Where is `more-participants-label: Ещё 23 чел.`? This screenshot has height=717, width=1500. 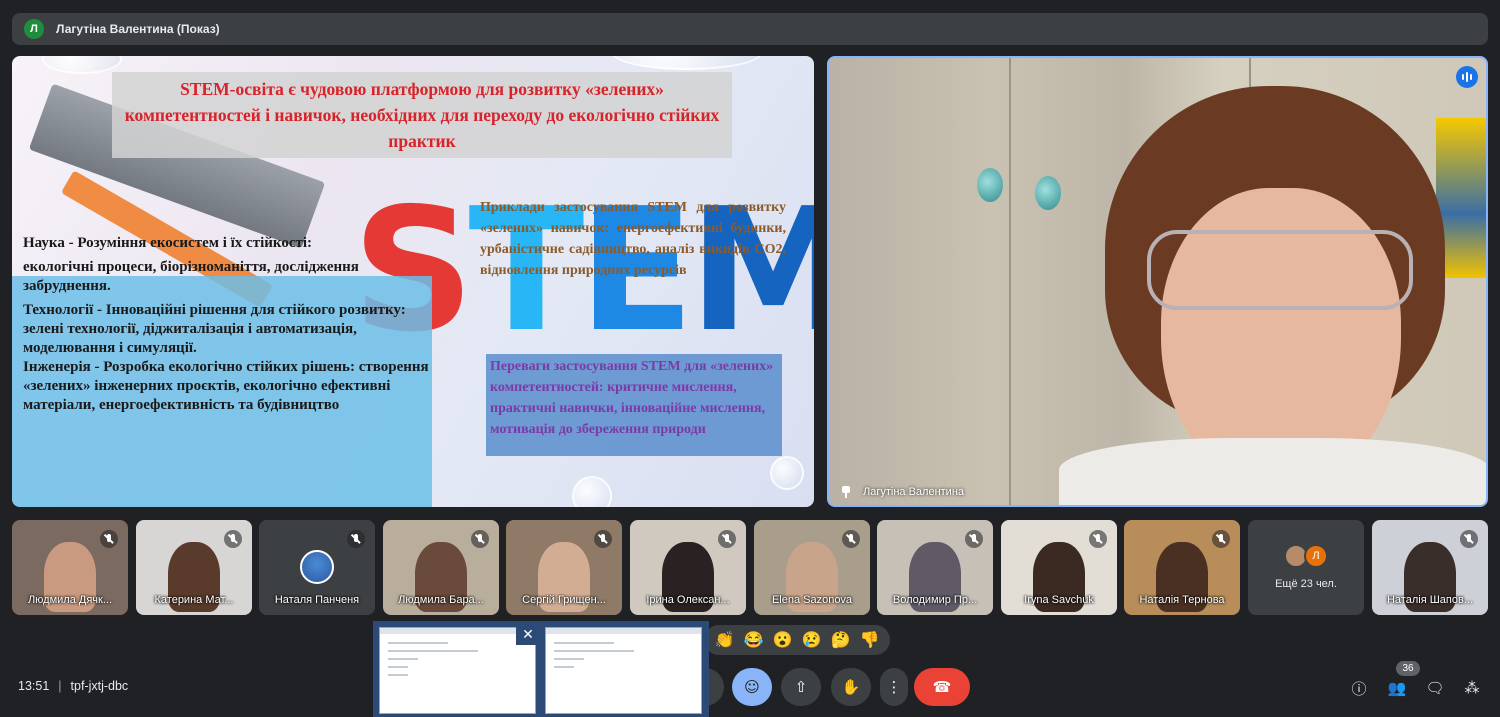 more-participants-label: Ещё 23 чел. is located at coordinates (1306, 584).